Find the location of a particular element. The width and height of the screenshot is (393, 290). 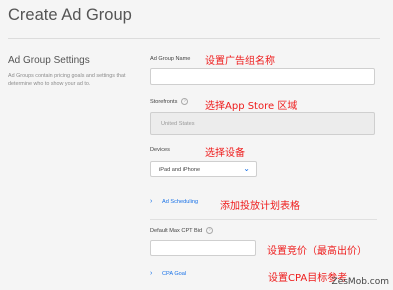

title-divider is located at coordinates (194, 38).